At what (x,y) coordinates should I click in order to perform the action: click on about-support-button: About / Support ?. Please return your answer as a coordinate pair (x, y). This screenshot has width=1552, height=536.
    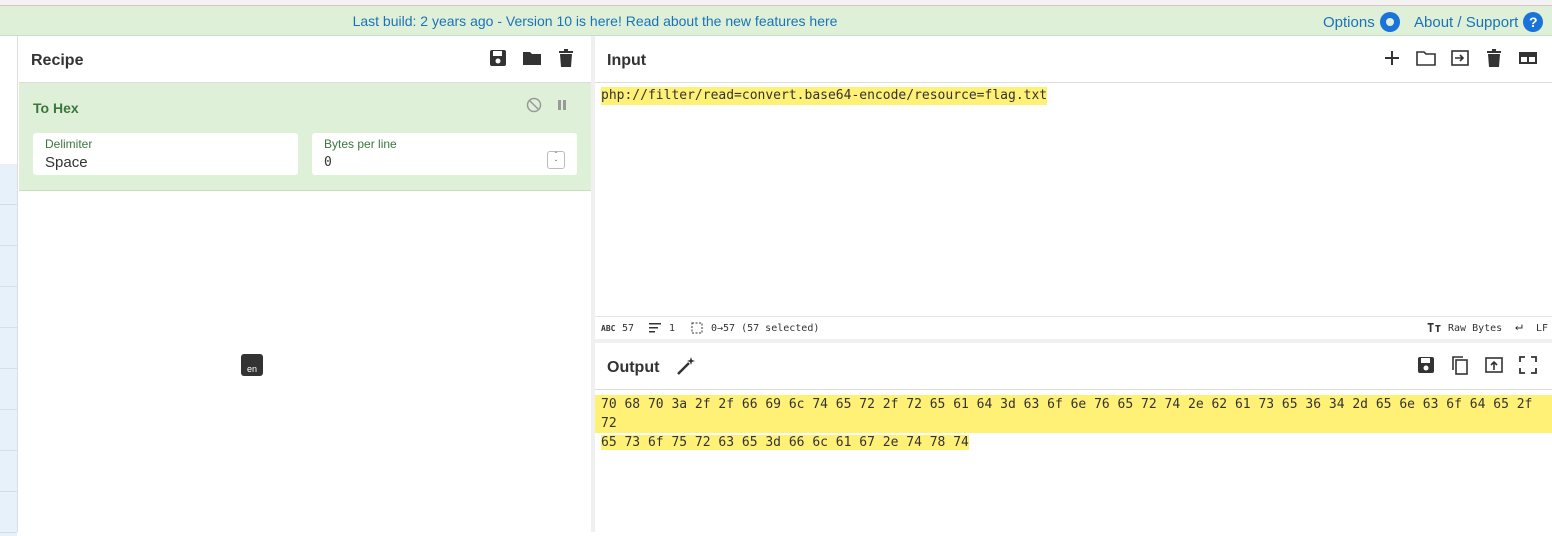
    Looking at the image, I should click on (1479, 22).